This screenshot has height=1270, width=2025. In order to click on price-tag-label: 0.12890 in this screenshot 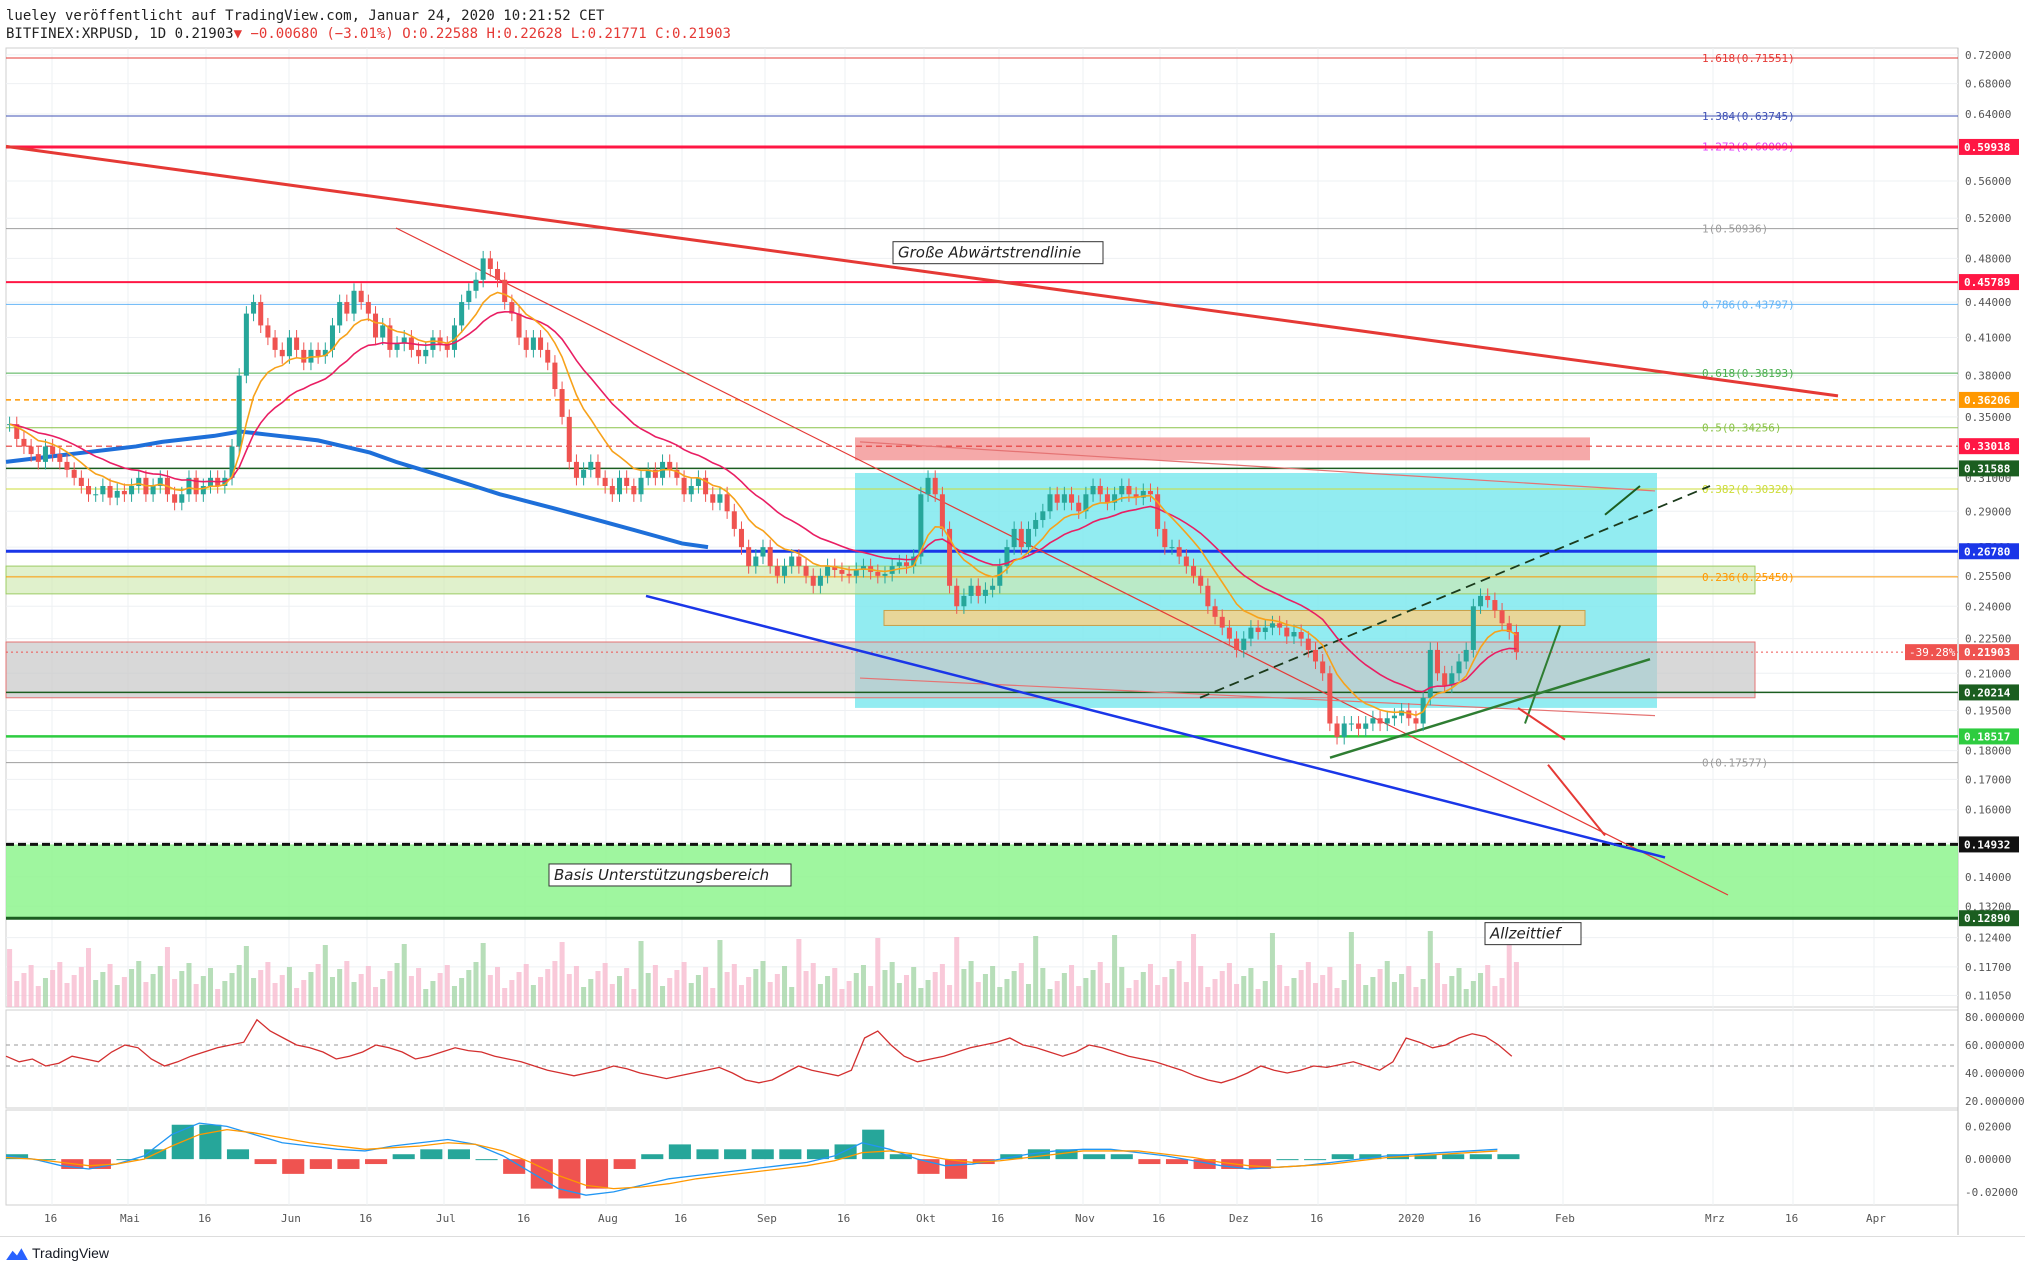, I will do `click(1987, 918)`.